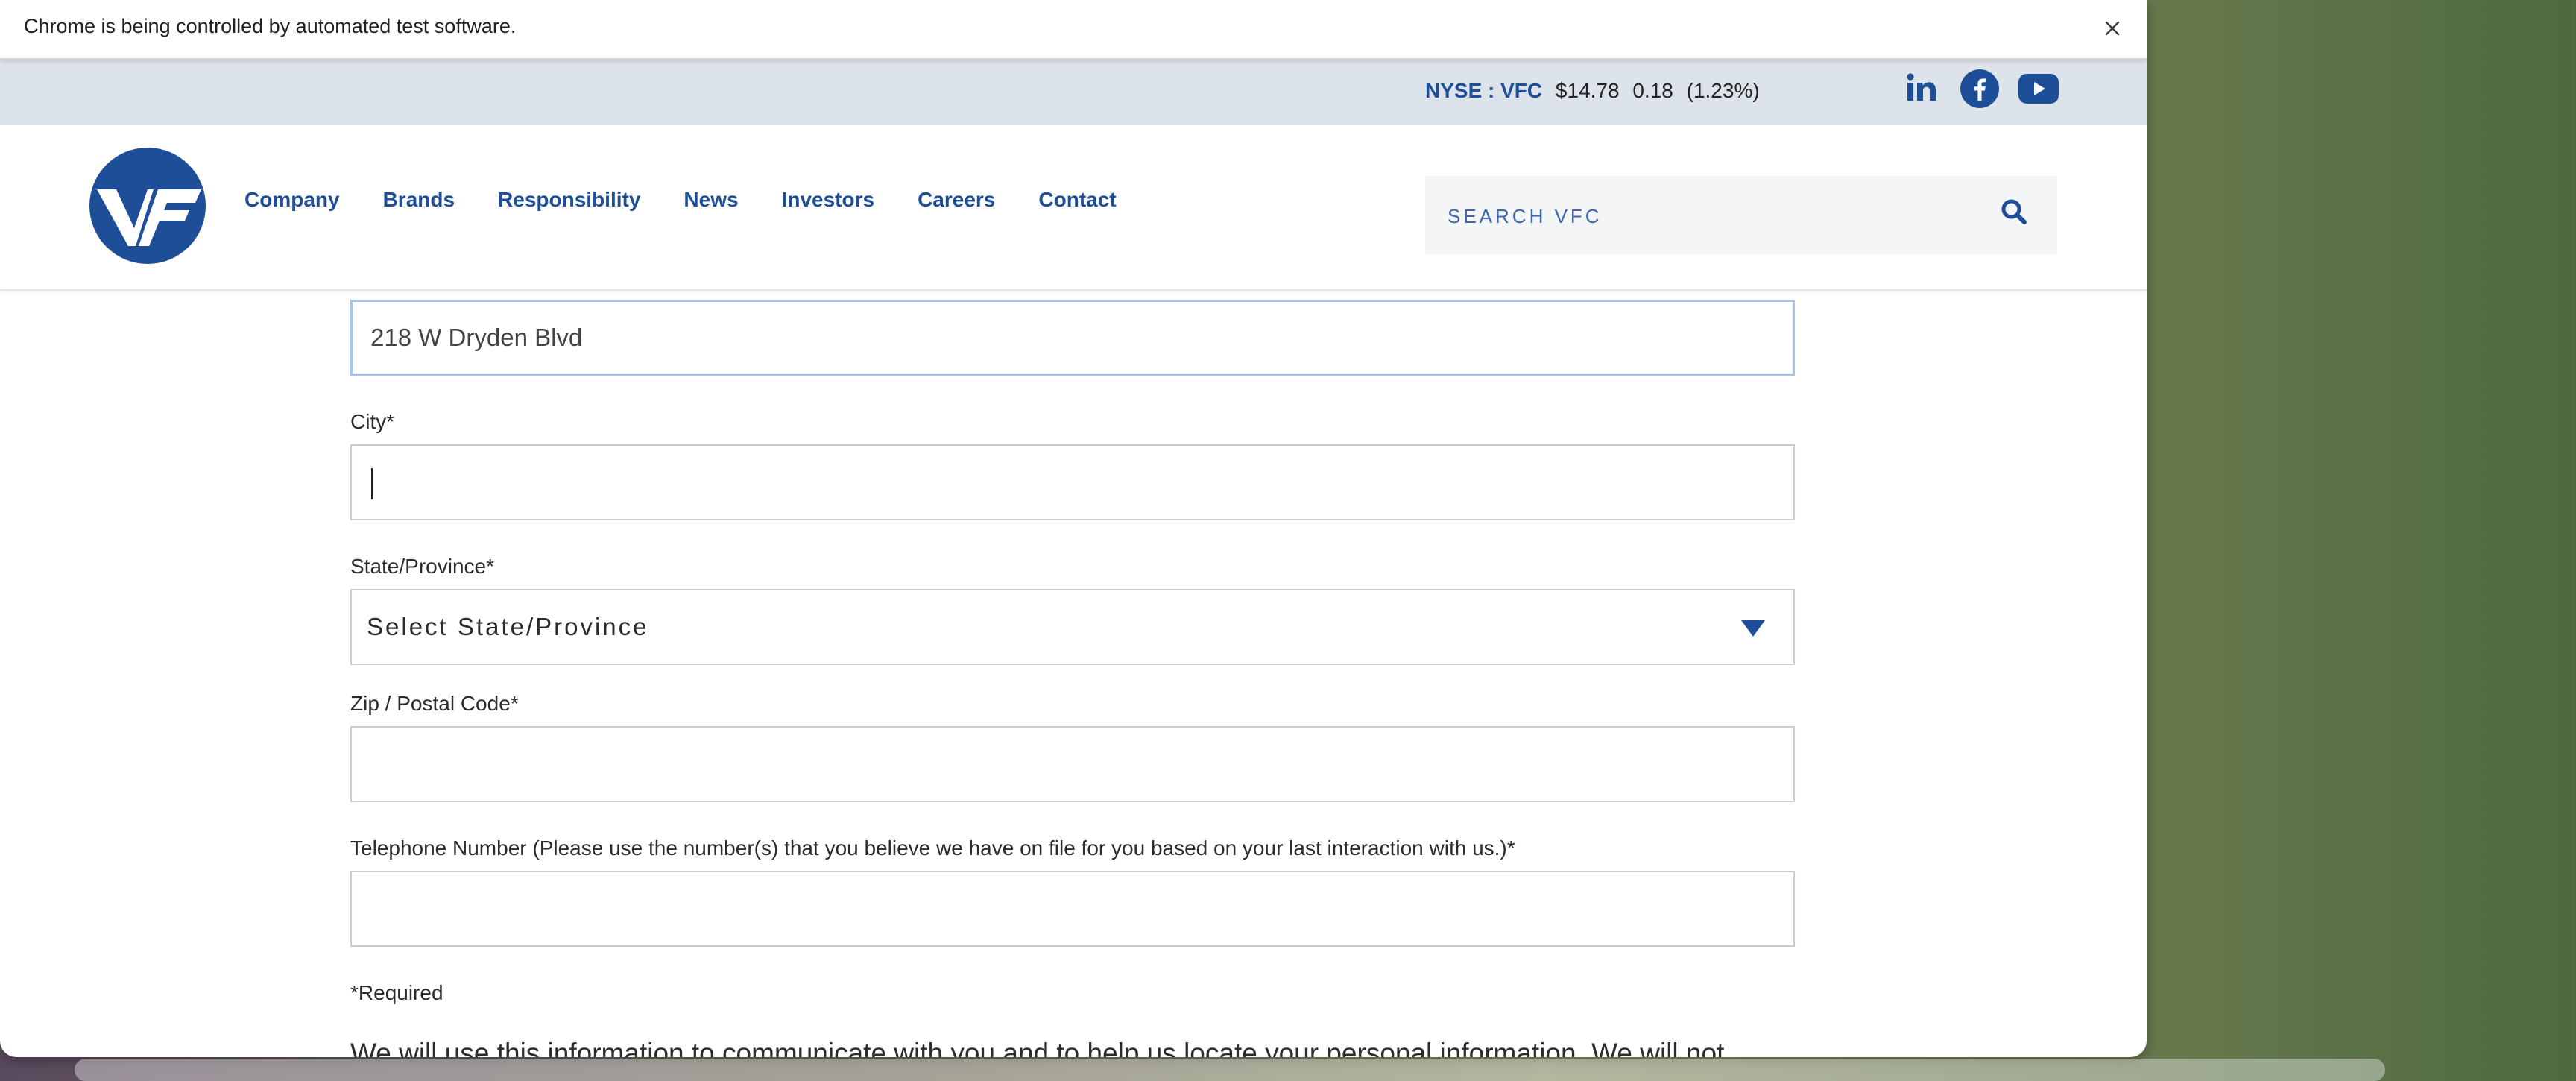 Image resolution: width=2576 pixels, height=1081 pixels. Describe the element at coordinates (419, 200) in the screenshot. I see `nav-brands: Brands` at that location.